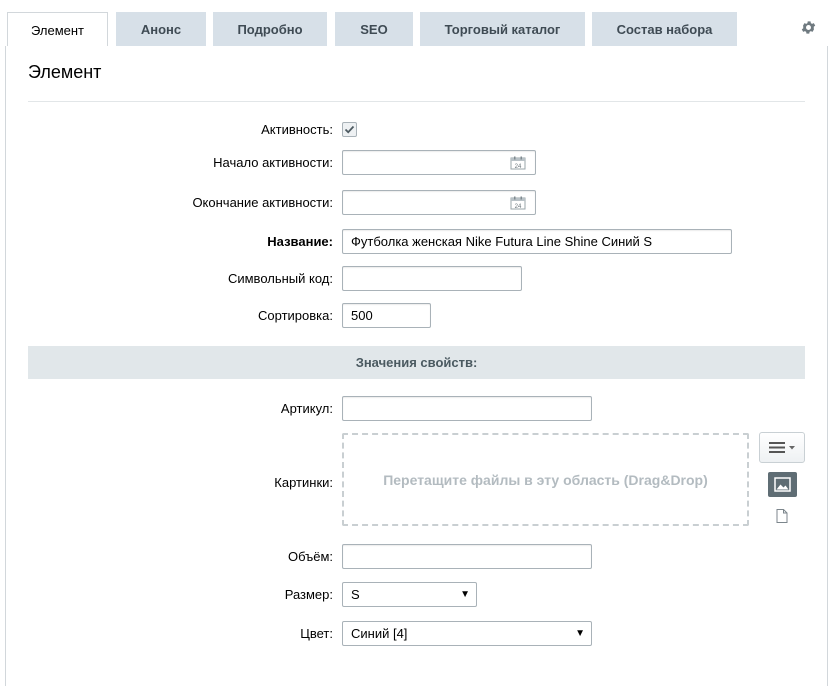 This screenshot has width=830, height=686. I want to click on gear-icon, so click(808, 27).